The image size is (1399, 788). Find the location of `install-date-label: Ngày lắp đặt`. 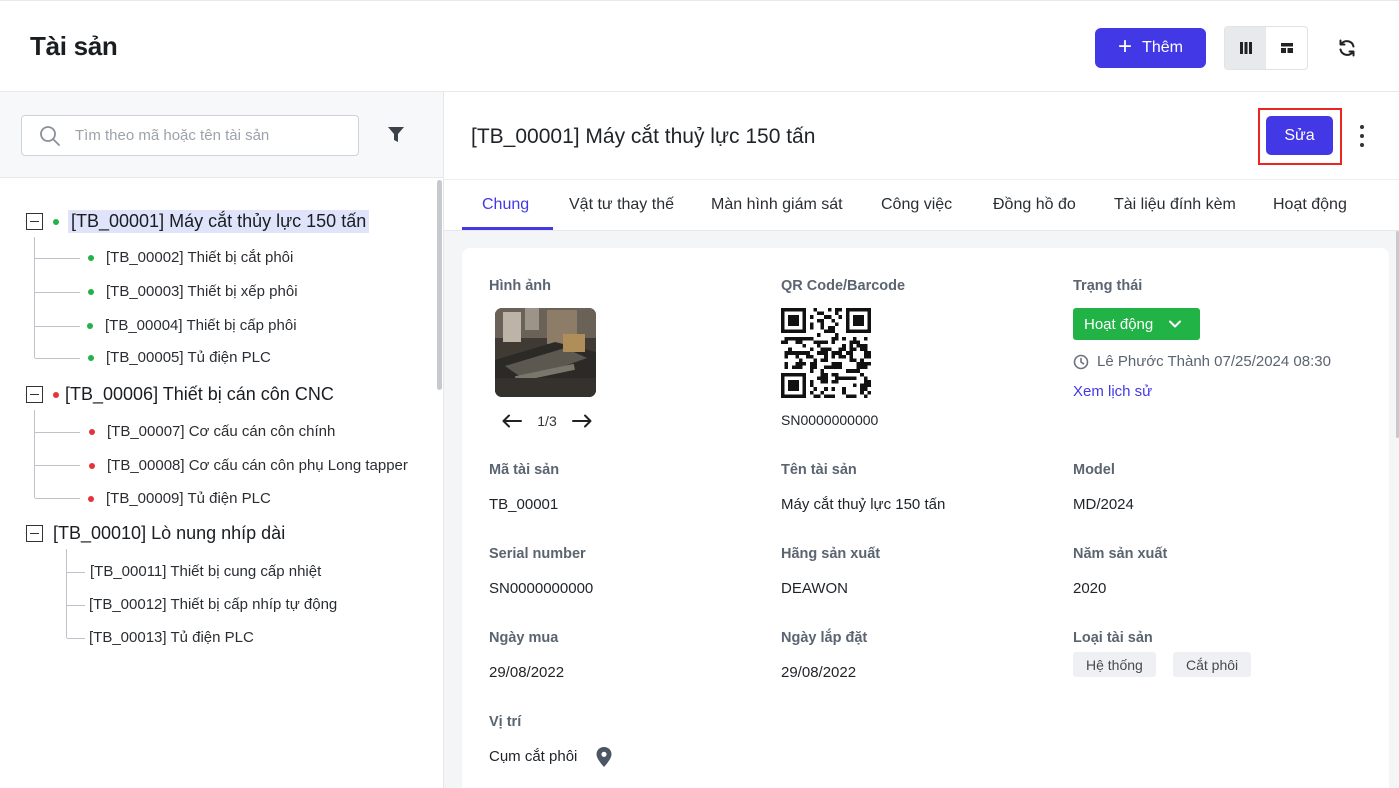

install-date-label: Ngày lắp đặt is located at coordinates (824, 638).